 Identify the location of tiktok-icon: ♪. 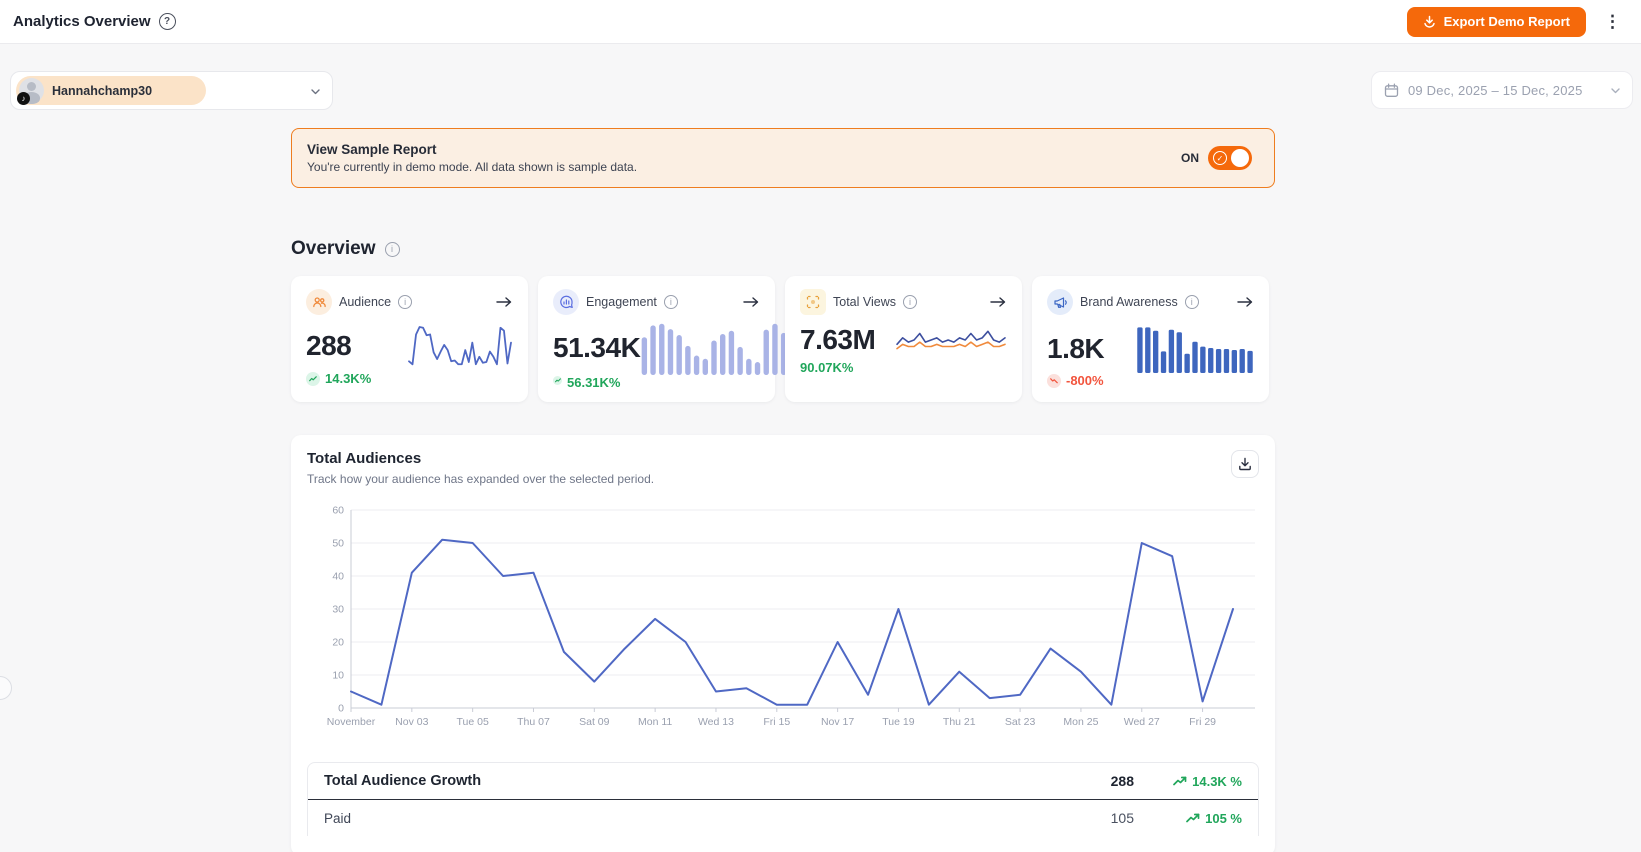
(23, 98).